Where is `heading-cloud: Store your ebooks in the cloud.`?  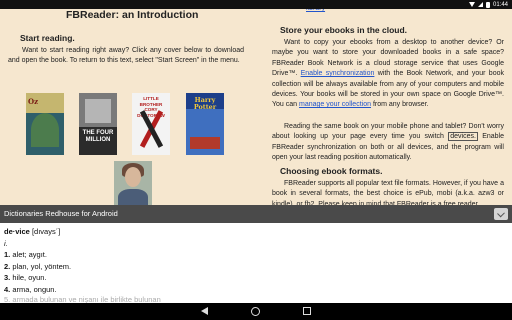
heading-cloud: Store your ebooks in the cloud. is located at coordinates (344, 30).